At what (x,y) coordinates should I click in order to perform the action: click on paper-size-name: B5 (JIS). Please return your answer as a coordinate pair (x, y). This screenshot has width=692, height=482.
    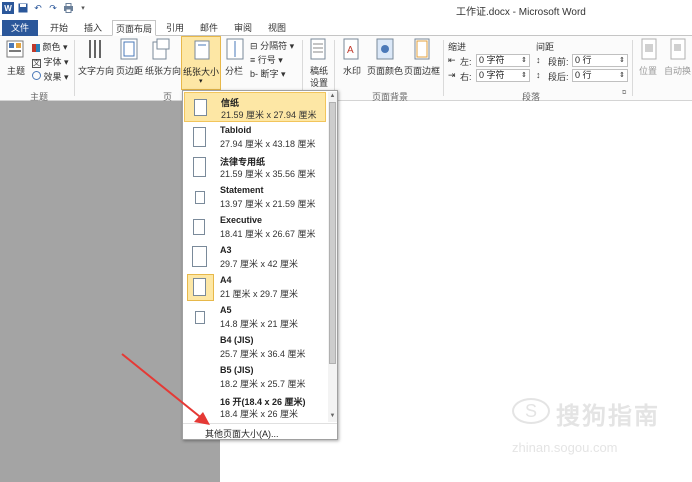
    Looking at the image, I should click on (237, 370).